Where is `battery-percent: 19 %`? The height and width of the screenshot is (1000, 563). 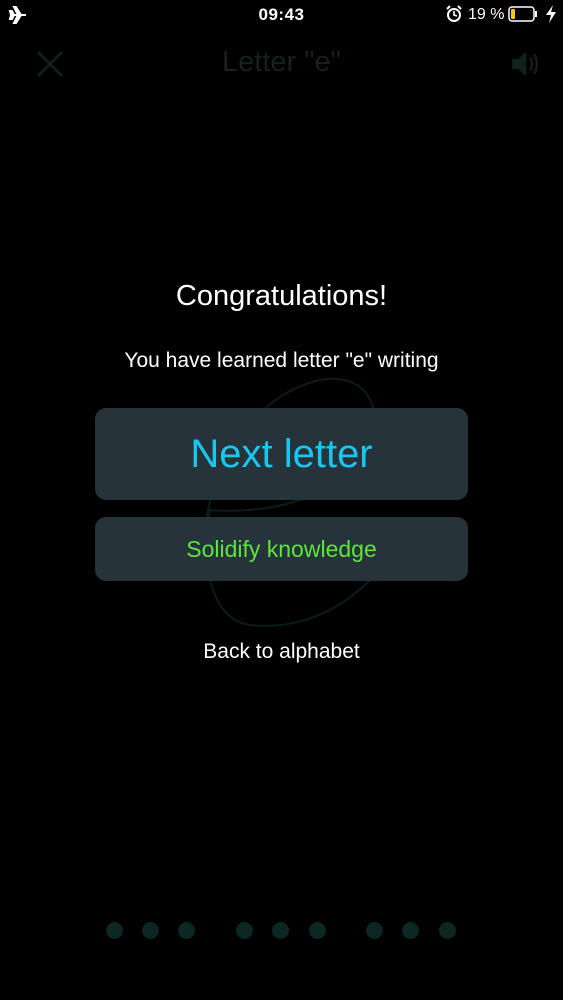
battery-percent: 19 % is located at coordinates (486, 14).